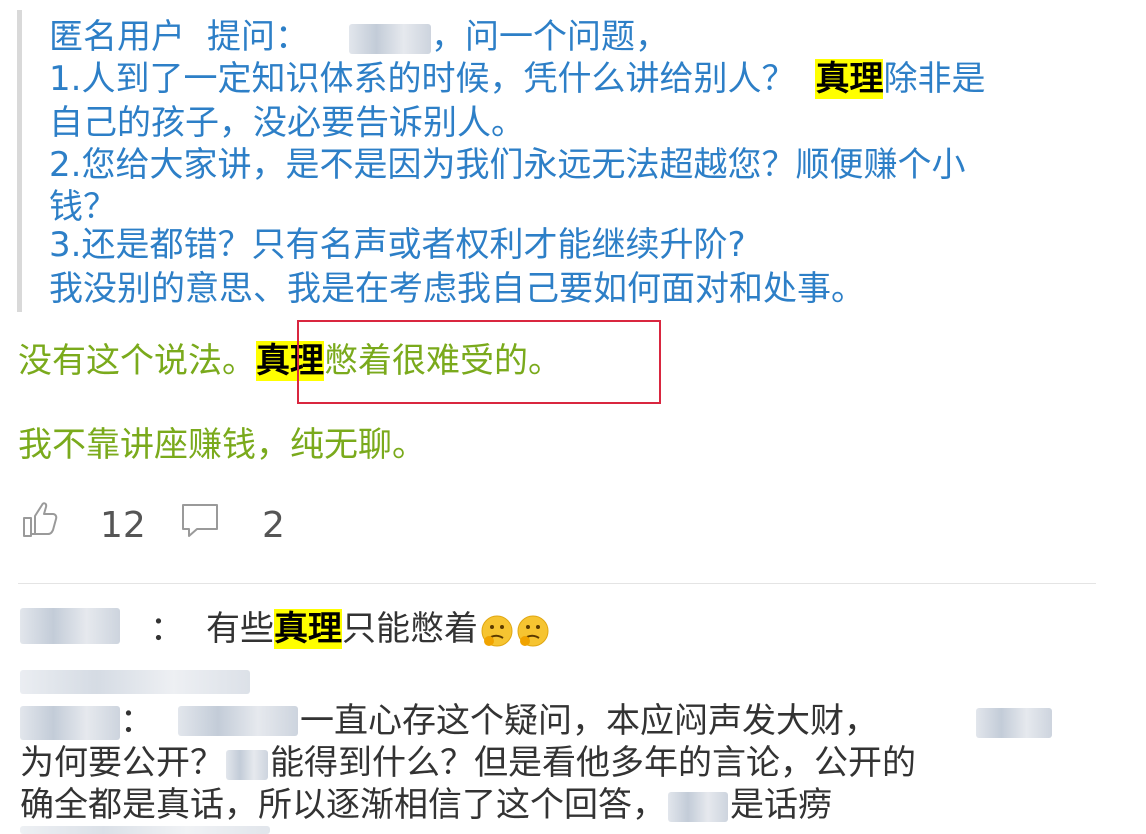  I want to click on comment-icon, so click(200, 520).